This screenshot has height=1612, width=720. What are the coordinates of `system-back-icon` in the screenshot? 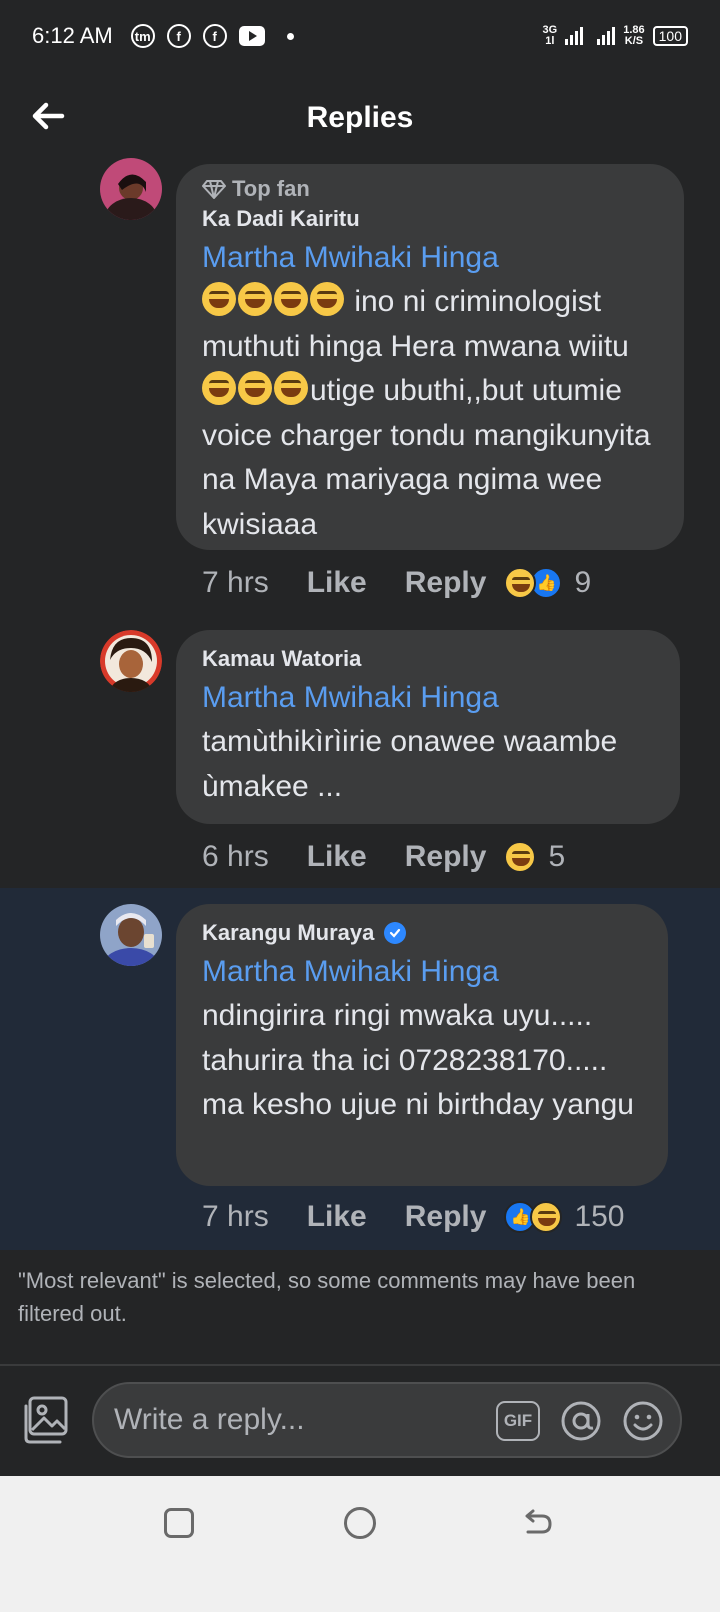 It's located at (537, 1523).